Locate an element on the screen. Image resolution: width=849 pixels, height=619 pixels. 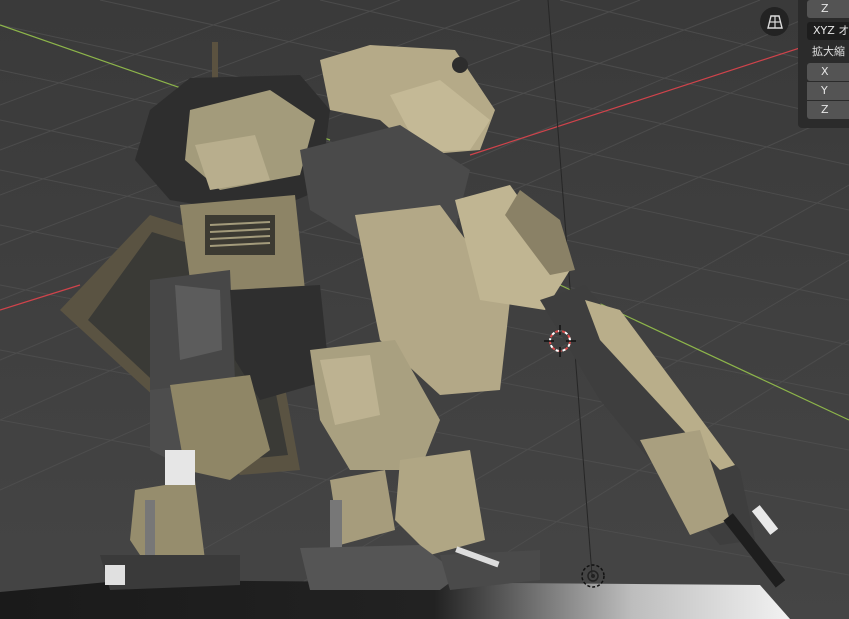
scale-x-field: X is located at coordinates (828, 72).